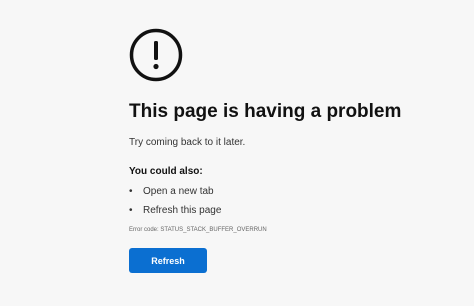 This screenshot has width=474, height=306. Describe the element at coordinates (187, 142) in the screenshot. I see `error-message: Try coming back to it later.` at that location.